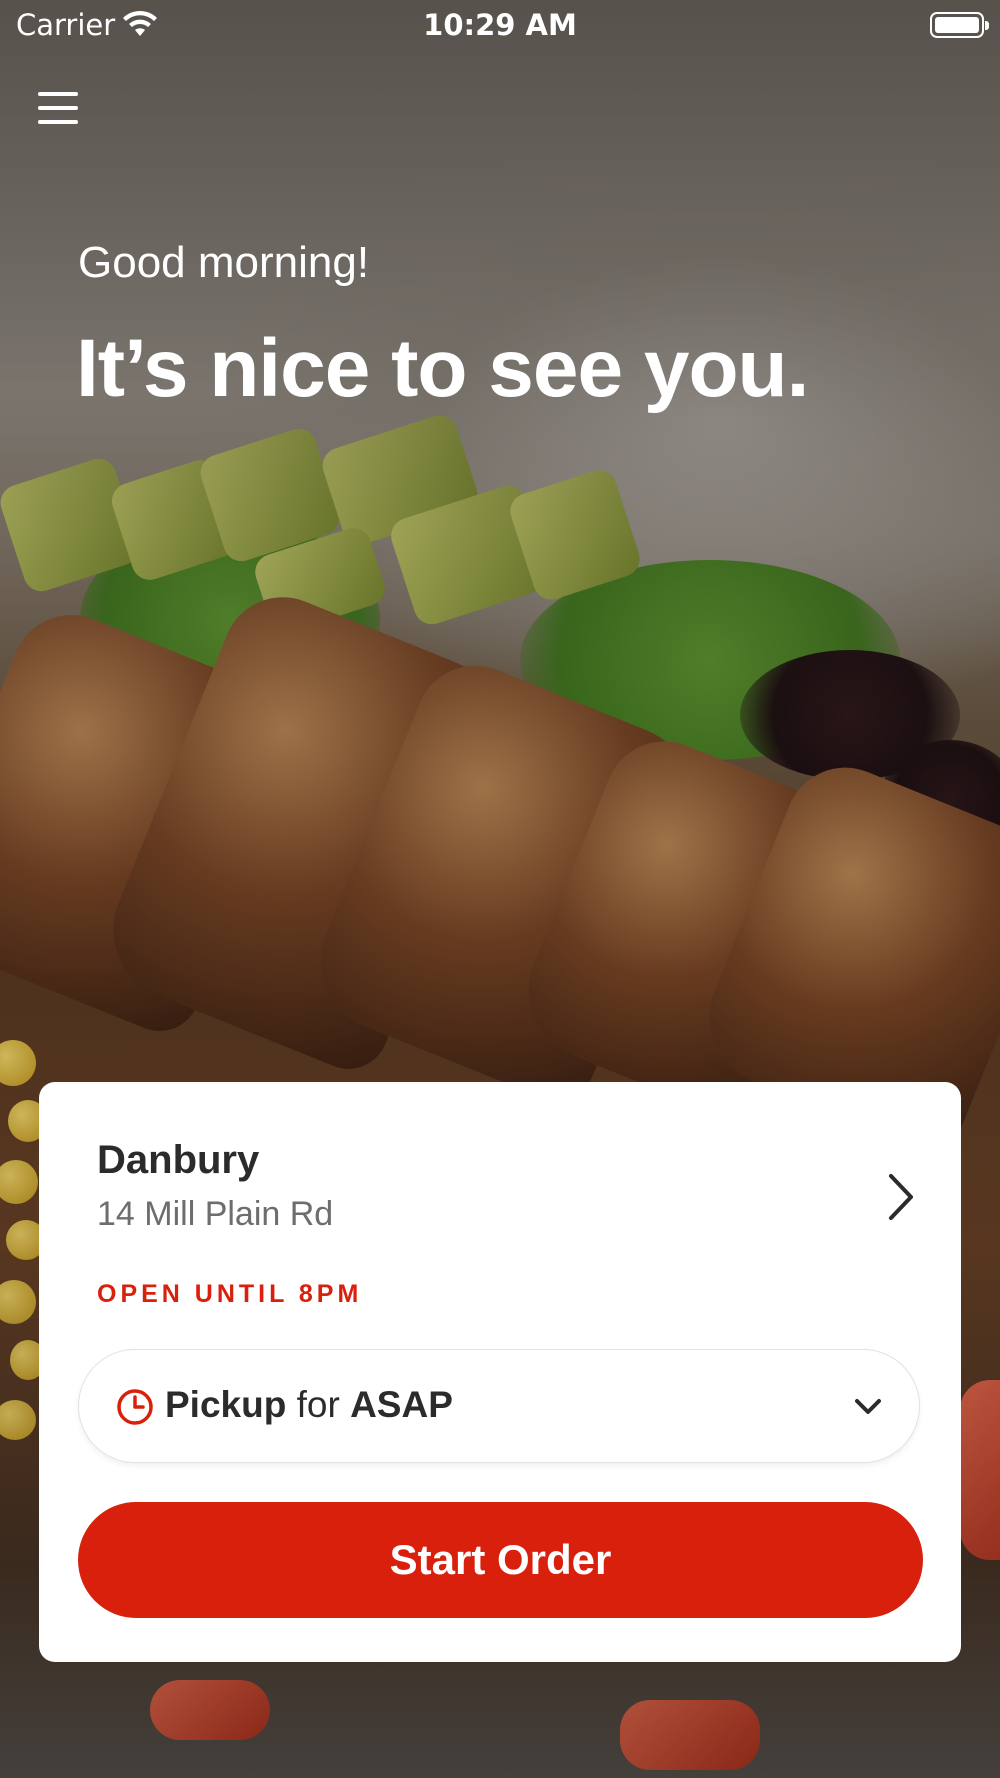  I want to click on order-time-label: ASAP, so click(401, 1404).